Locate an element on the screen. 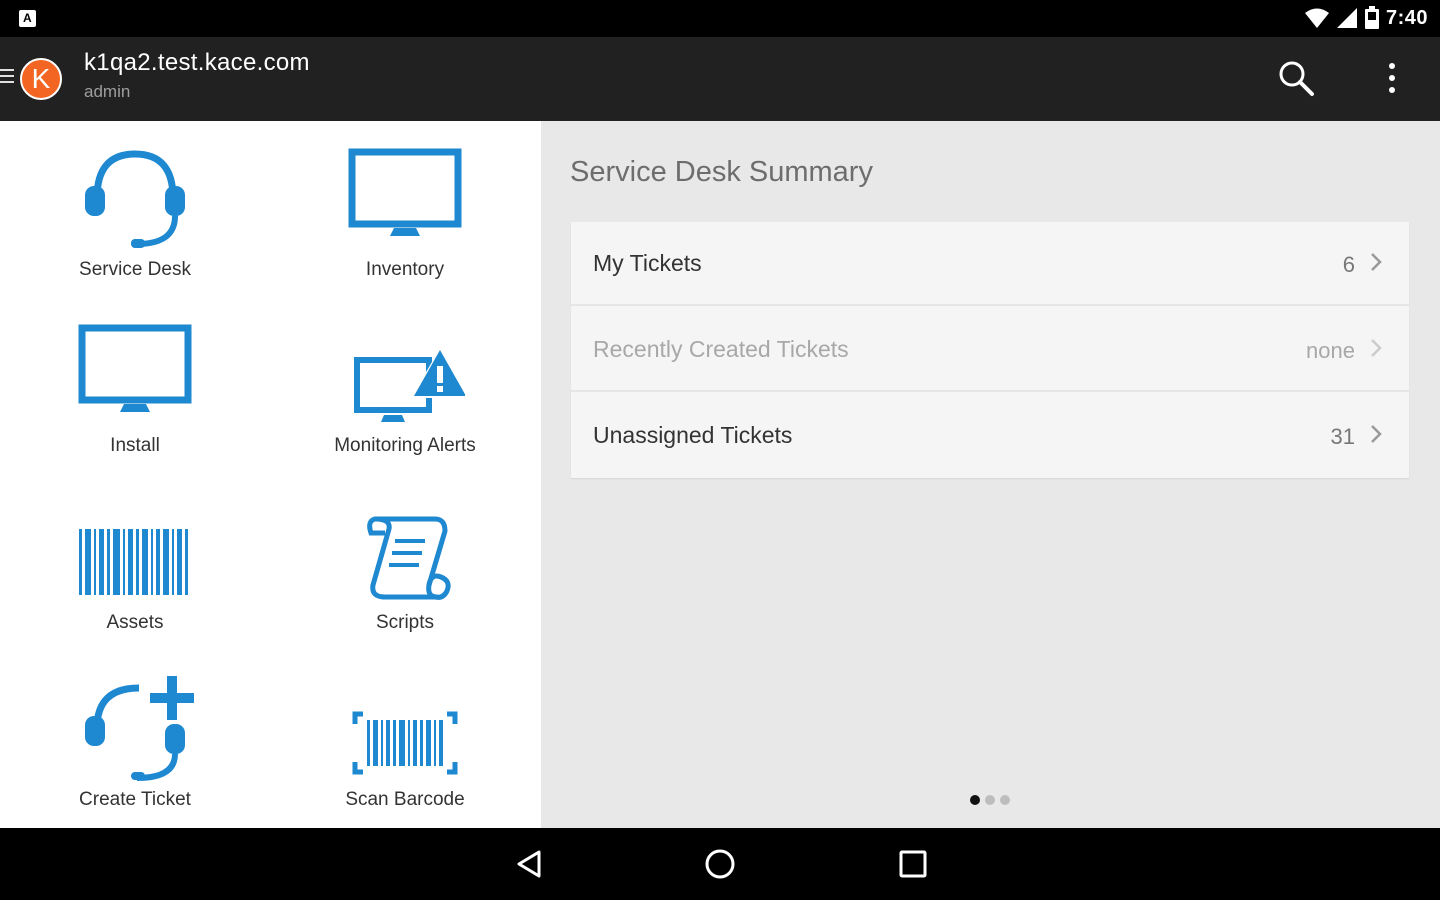 The image size is (1440, 900). home-button is located at coordinates (720, 864).